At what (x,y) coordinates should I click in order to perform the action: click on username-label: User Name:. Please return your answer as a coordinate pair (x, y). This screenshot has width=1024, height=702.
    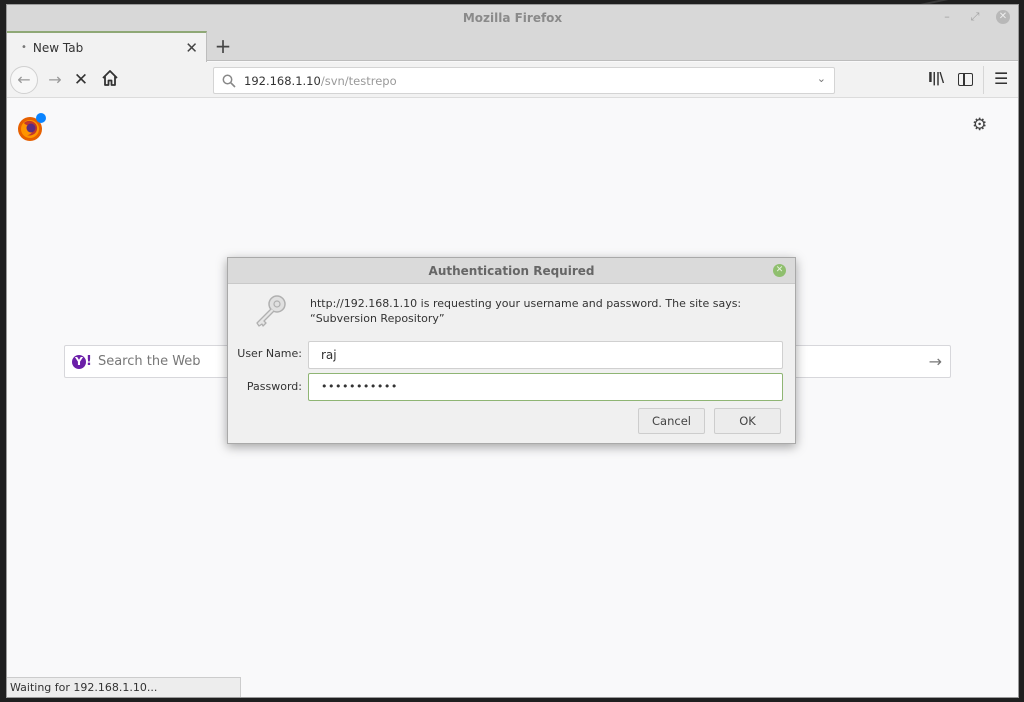
    Looking at the image, I should click on (269, 353).